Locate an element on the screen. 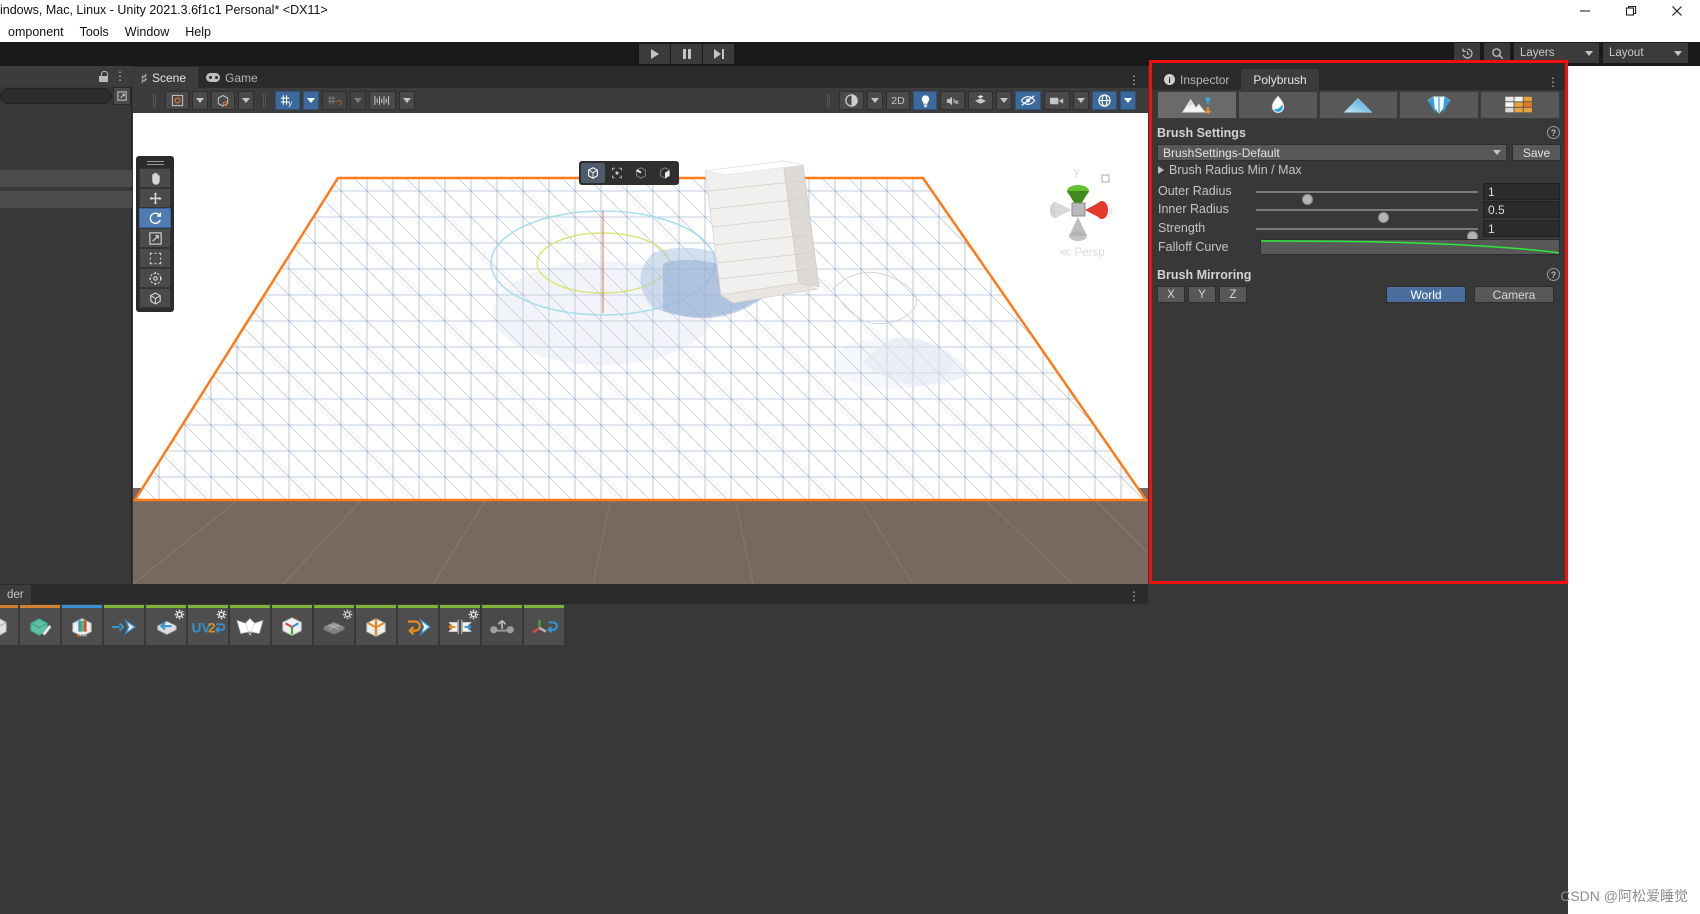  outer-radius-value: 1 is located at coordinates (1521, 191).